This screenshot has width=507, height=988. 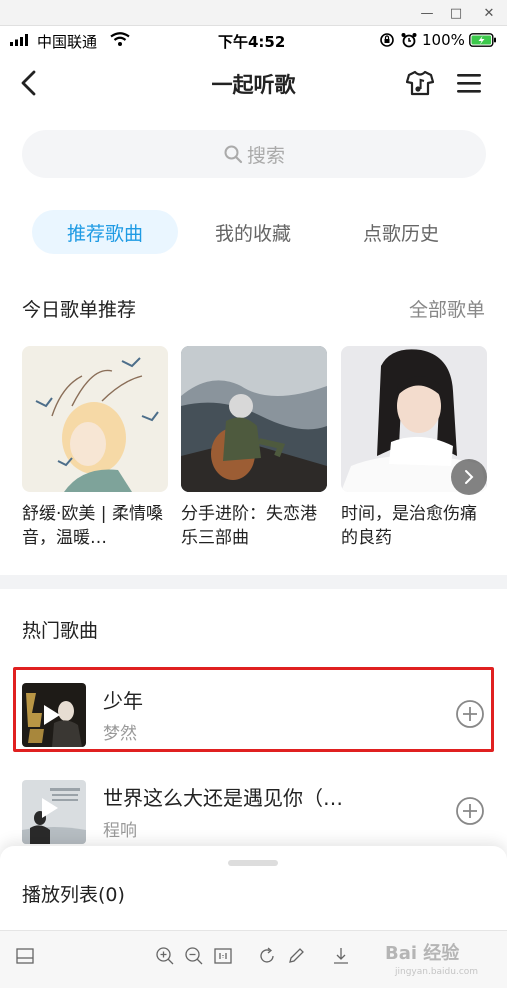 What do you see at coordinates (341, 956) in the screenshot?
I see `download-icon` at bounding box center [341, 956].